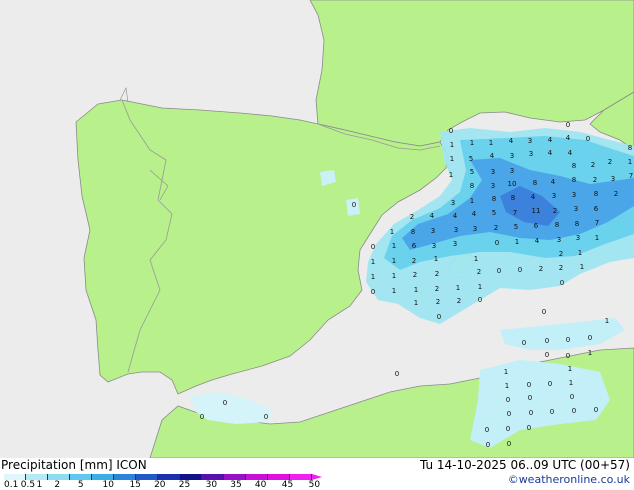 This screenshot has height=490, width=634. Describe the element at coordinates (39, 485) in the screenshot. I see `legend-tick-label: 1` at that location.